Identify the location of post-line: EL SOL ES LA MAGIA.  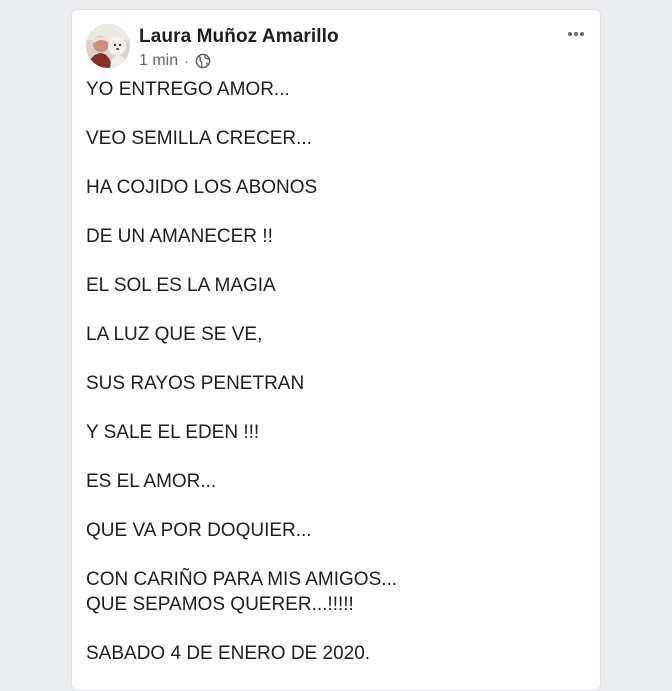
(181, 285).